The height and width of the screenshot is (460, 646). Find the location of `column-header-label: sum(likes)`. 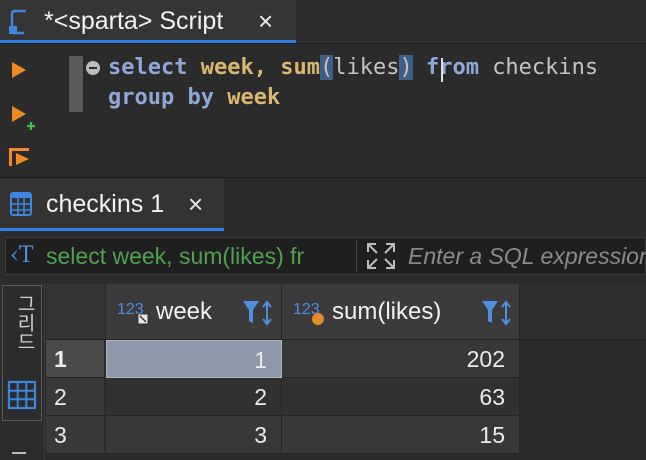

column-header-label: sum(likes) is located at coordinates (387, 311).